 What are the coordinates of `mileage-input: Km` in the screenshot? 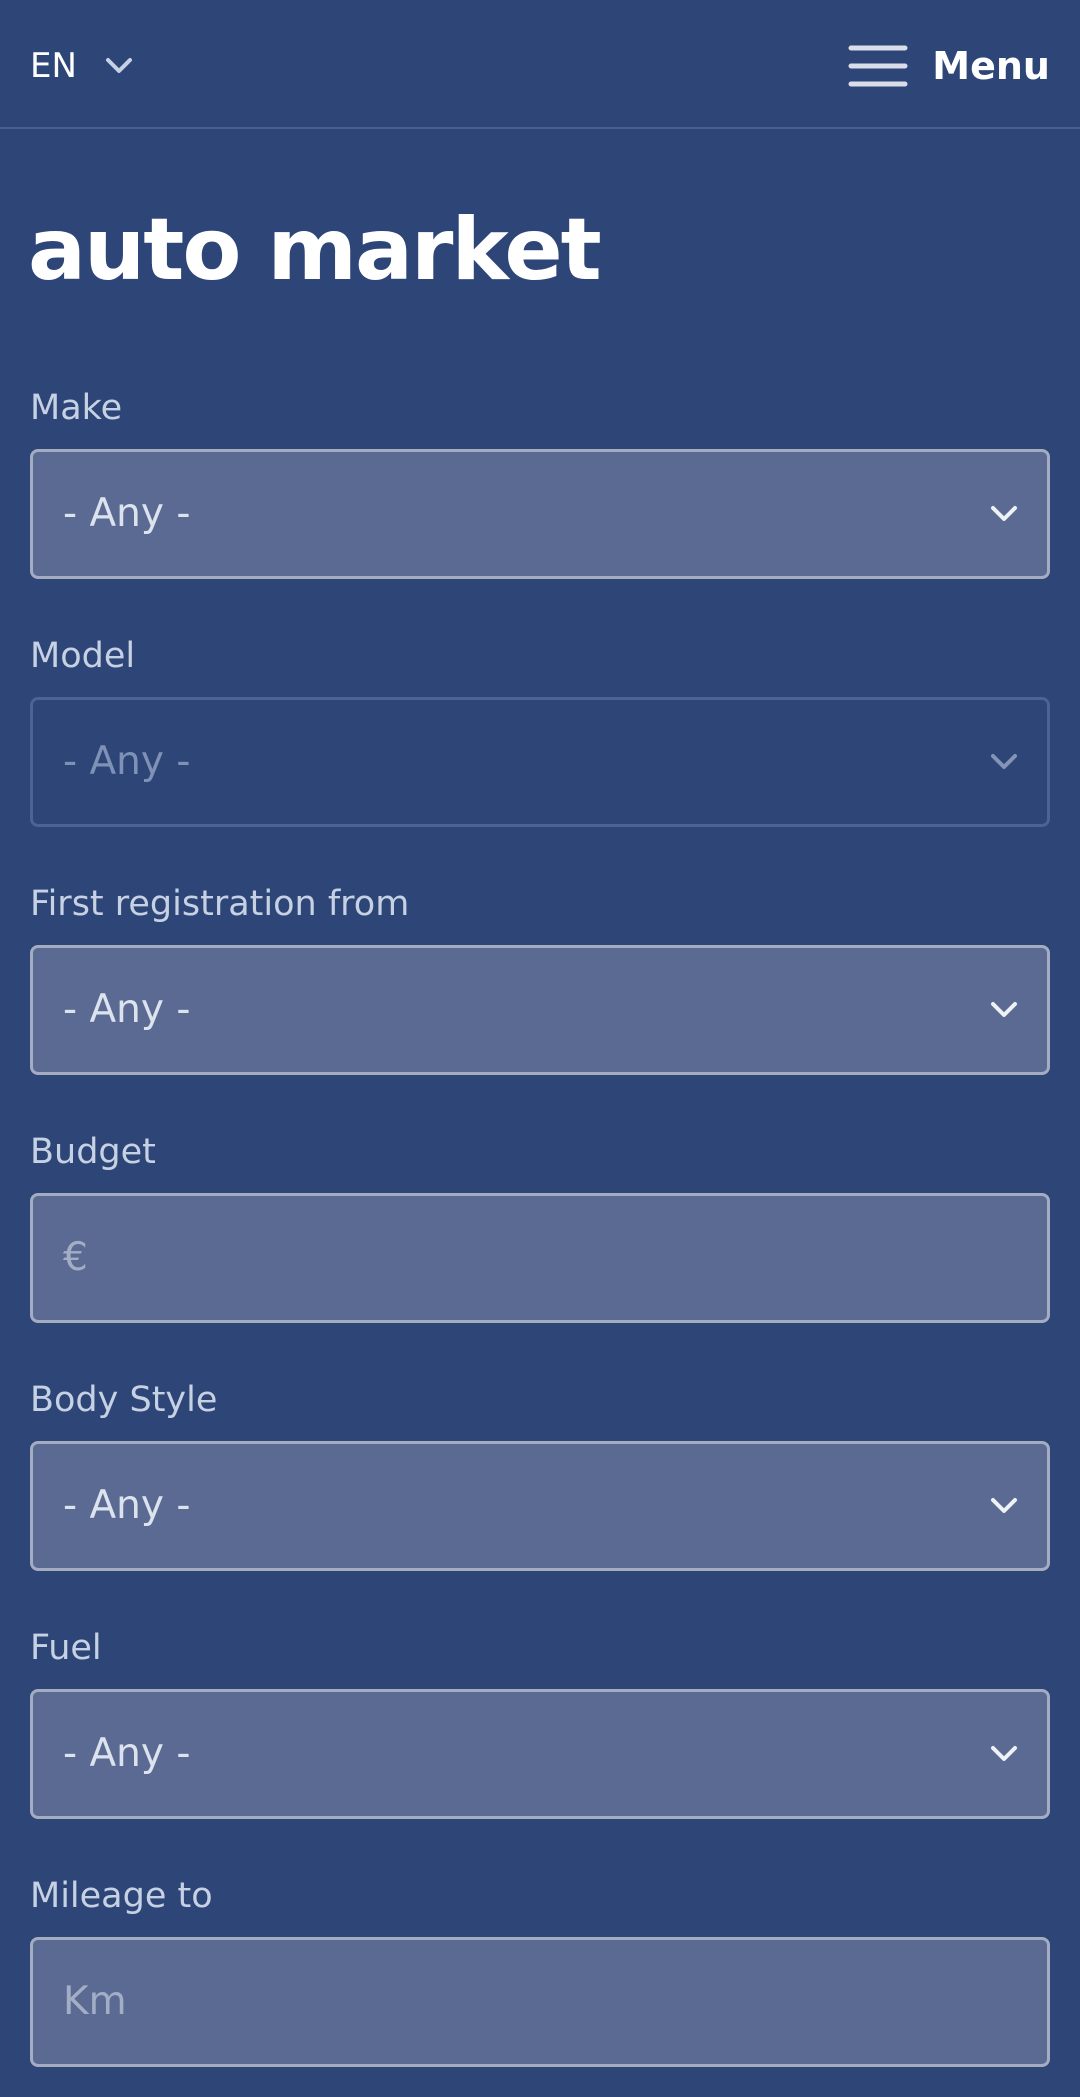 It's located at (540, 2002).